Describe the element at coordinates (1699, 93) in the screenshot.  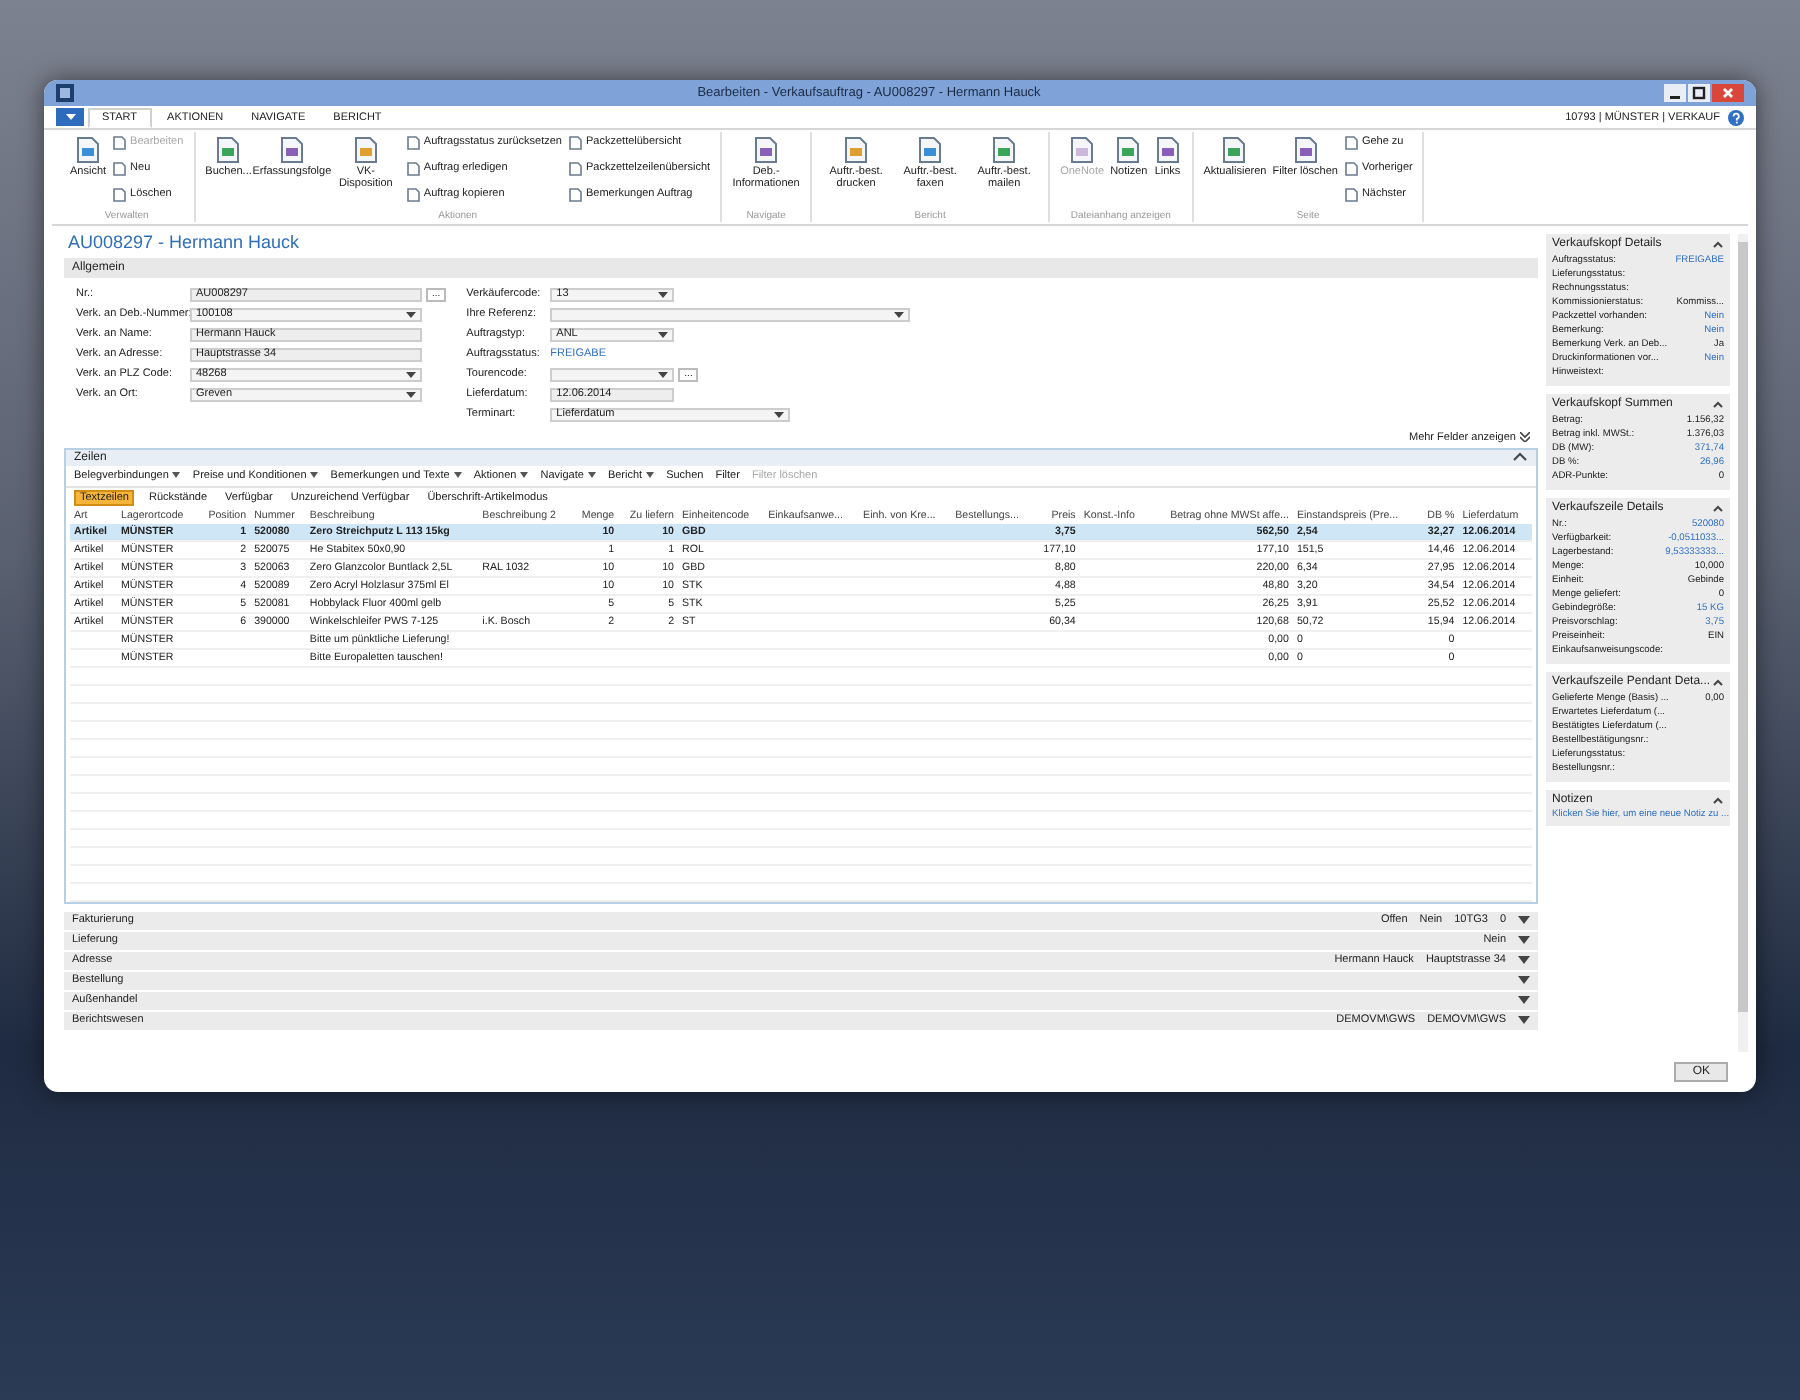
I see `maximize-icon` at that location.